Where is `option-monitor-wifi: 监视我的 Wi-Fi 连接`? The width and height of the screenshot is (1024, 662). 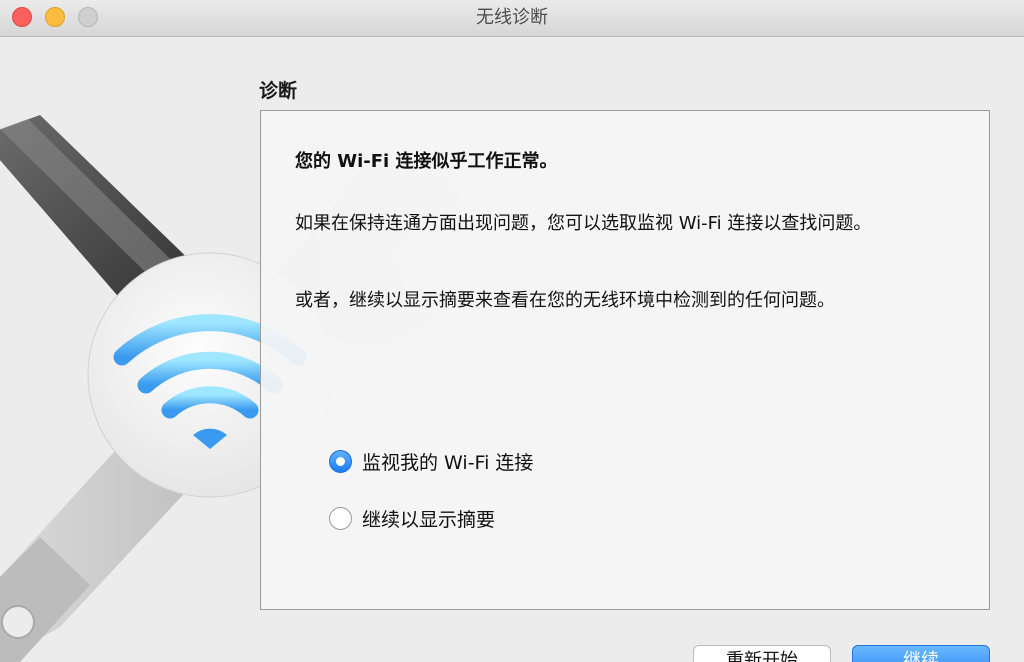
option-monitor-wifi: 监视我的 Wi-Fi 连接 is located at coordinates (431, 461).